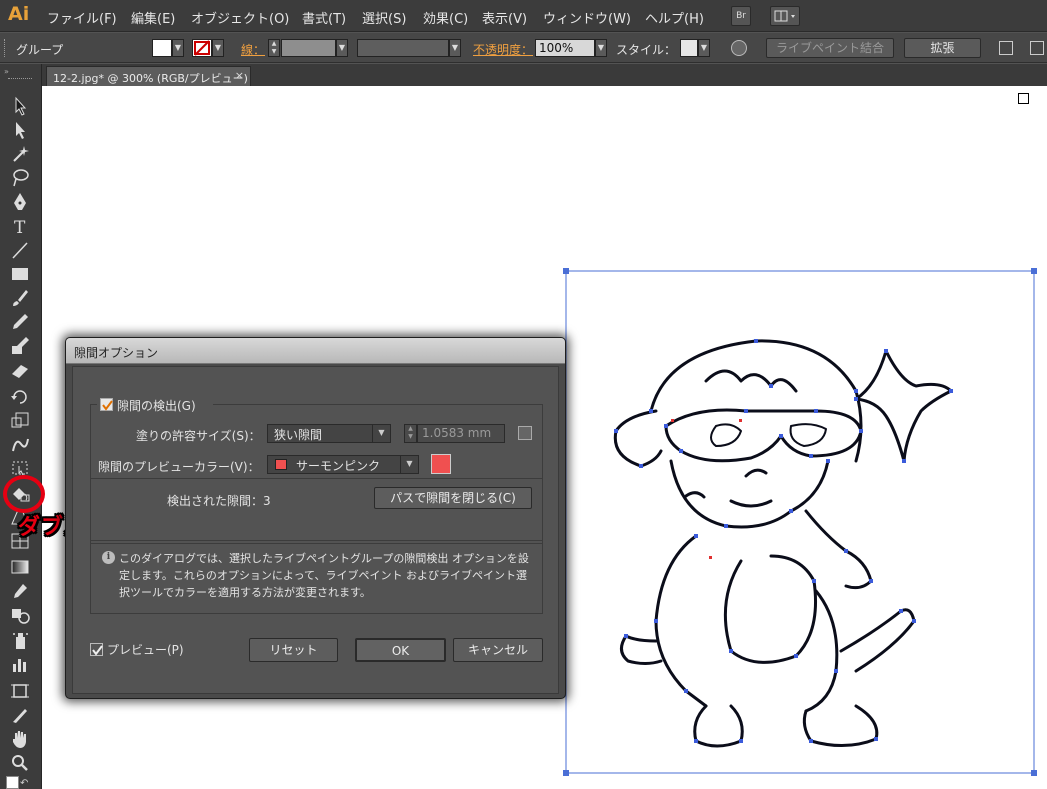 This screenshot has height=789, width=1047. I want to click on fill-swatch, so click(162, 48).